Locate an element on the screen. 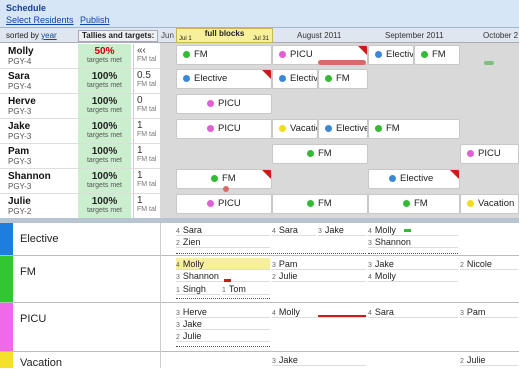 The image size is (519, 369). block-jake-fm: FM is located at coordinates (414, 129).